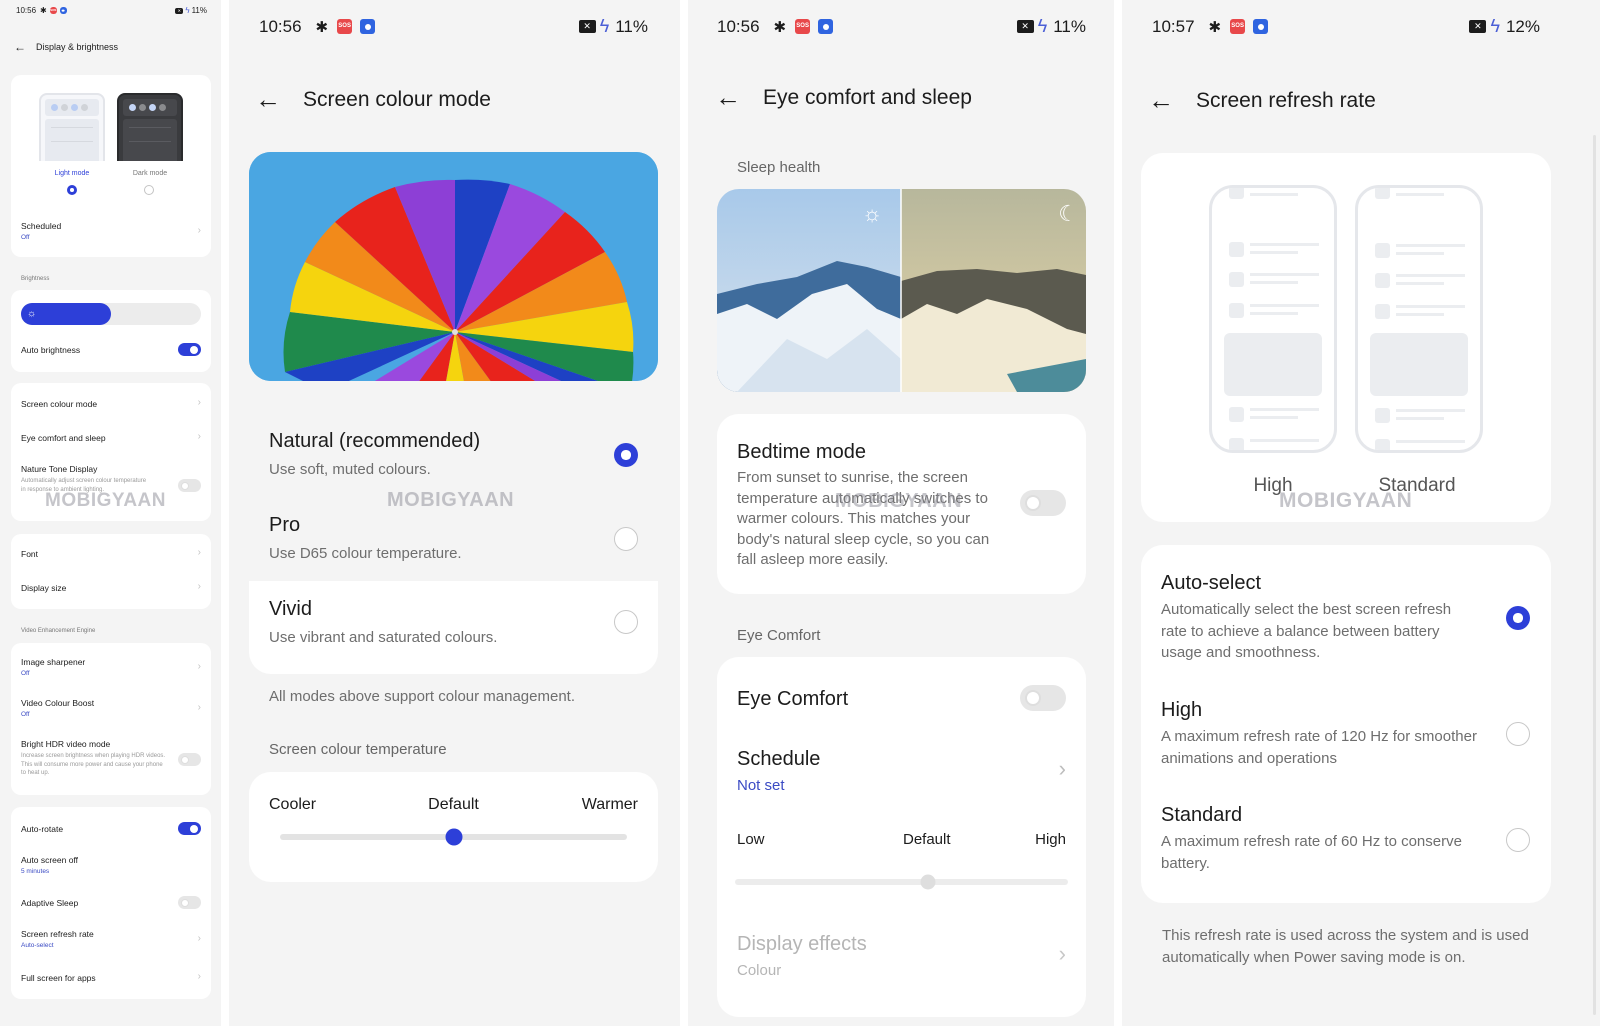  What do you see at coordinates (51, 350) in the screenshot?
I see `auto-brightness-label: Auto brightness` at bounding box center [51, 350].